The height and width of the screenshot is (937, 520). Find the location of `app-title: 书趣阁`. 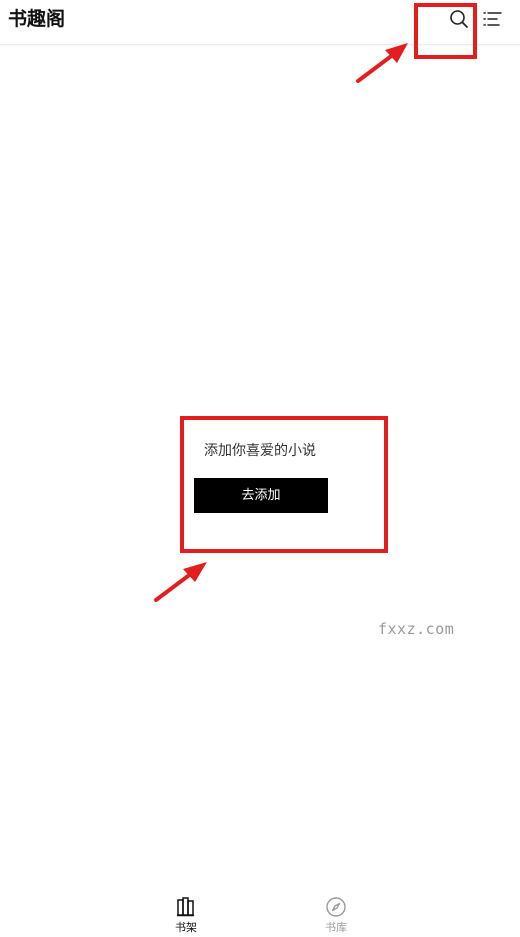

app-title: 书趣阁 is located at coordinates (37, 19).